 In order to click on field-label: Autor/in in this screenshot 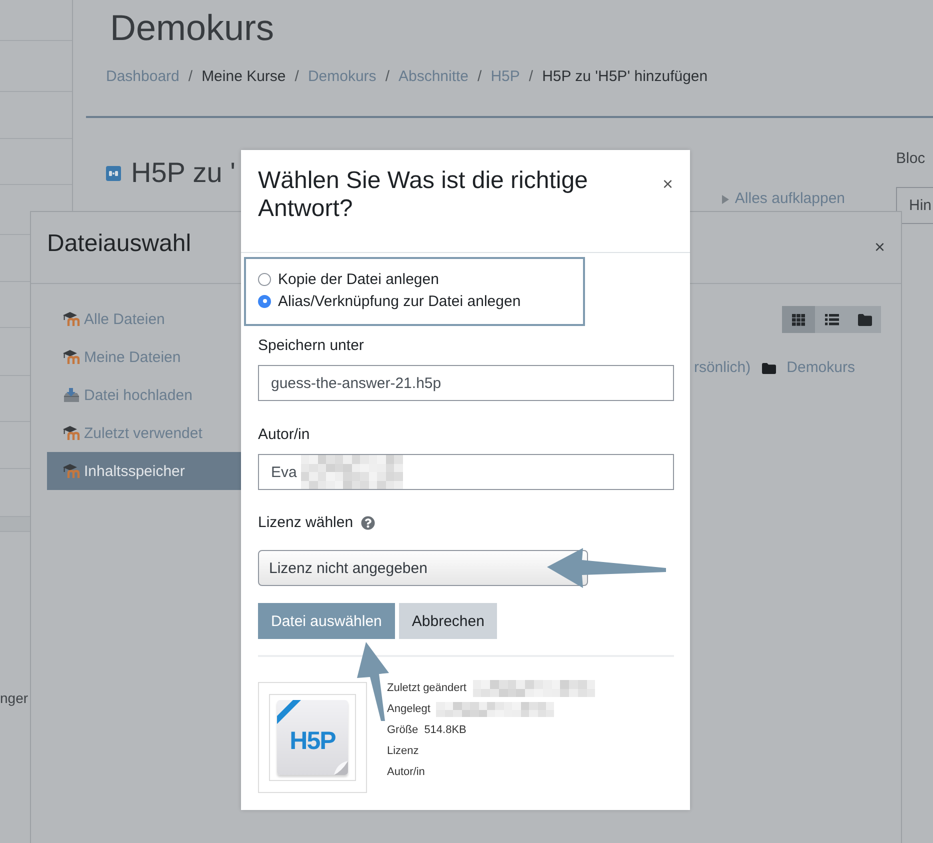, I will do `click(284, 435)`.